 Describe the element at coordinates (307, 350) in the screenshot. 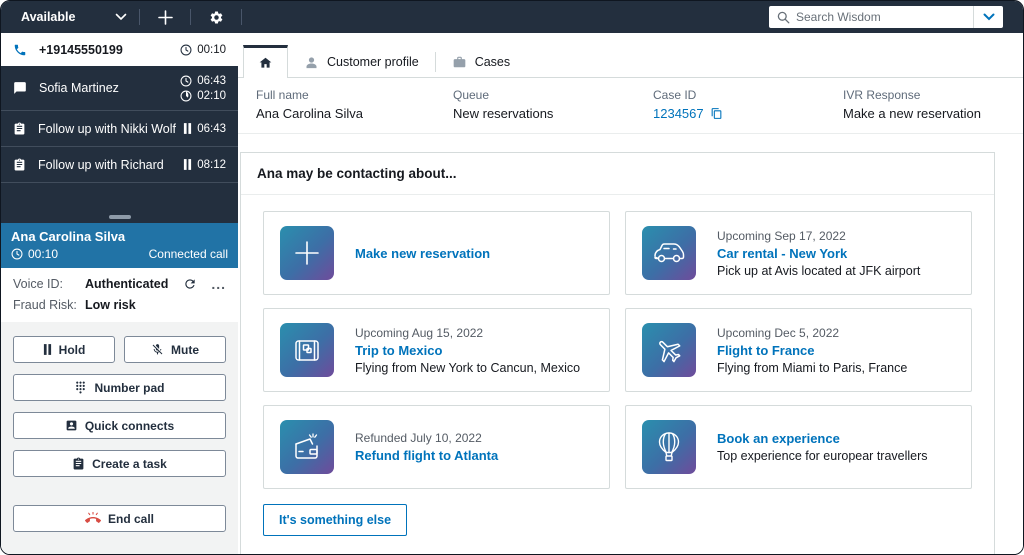

I see `suitcase-icon` at that location.